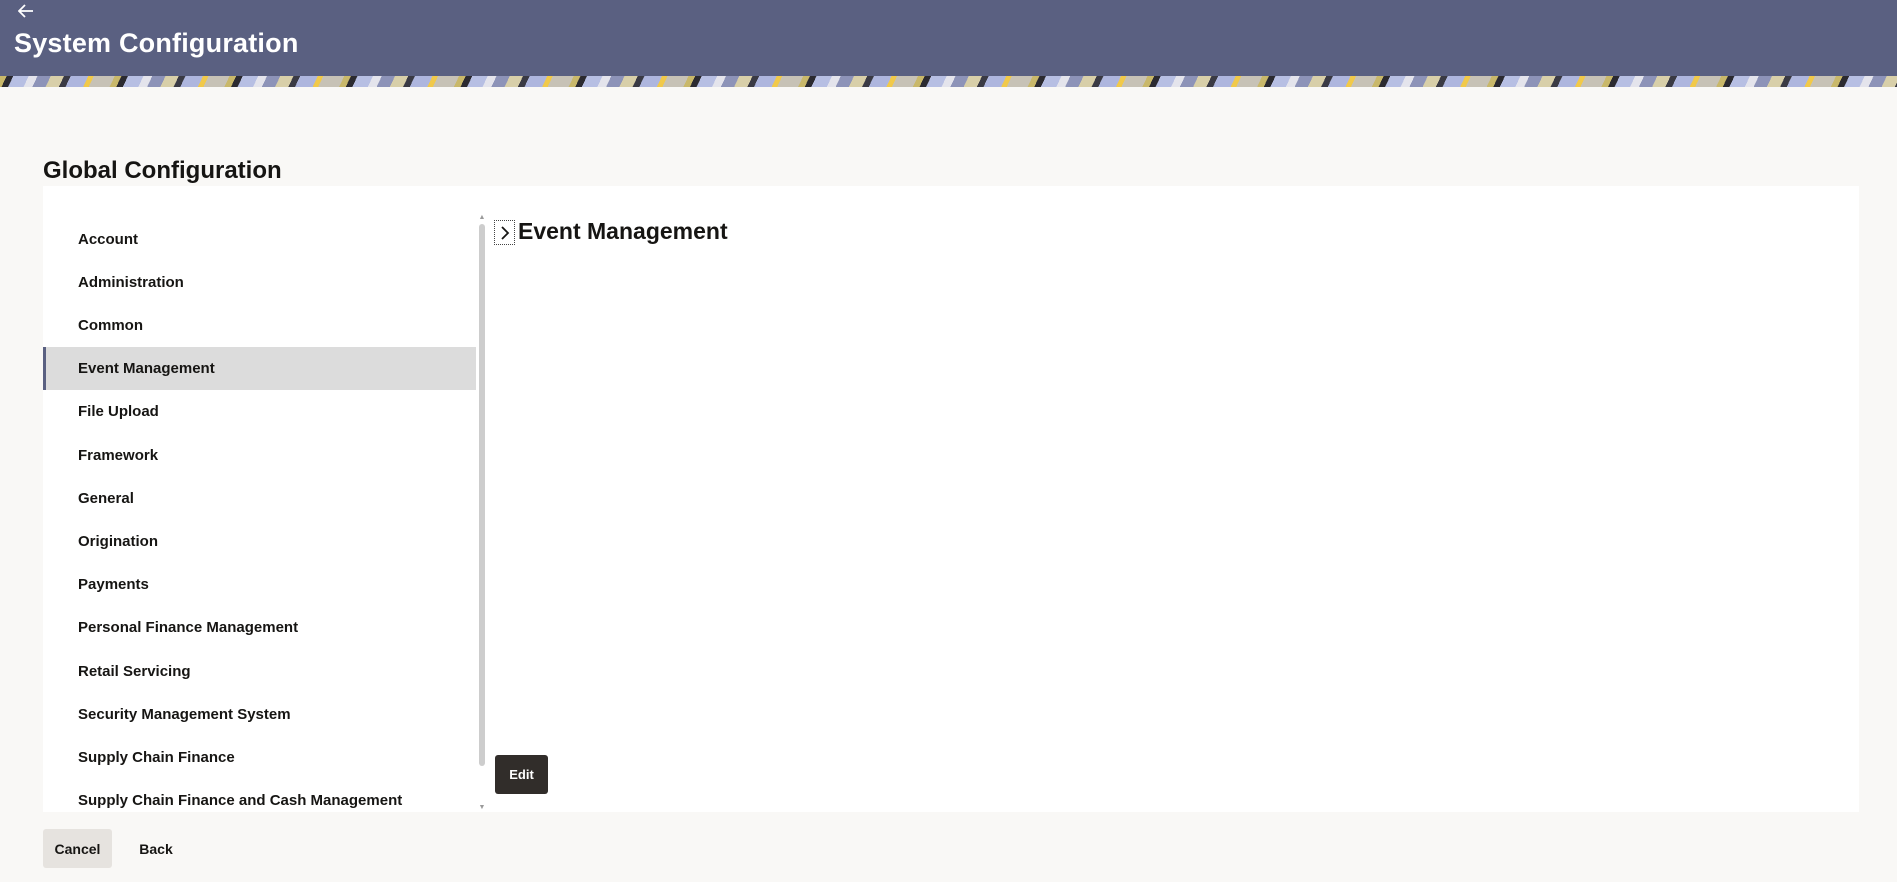 This screenshot has width=1897, height=882. What do you see at coordinates (110, 325) in the screenshot?
I see `nav-item-label: Common` at bounding box center [110, 325].